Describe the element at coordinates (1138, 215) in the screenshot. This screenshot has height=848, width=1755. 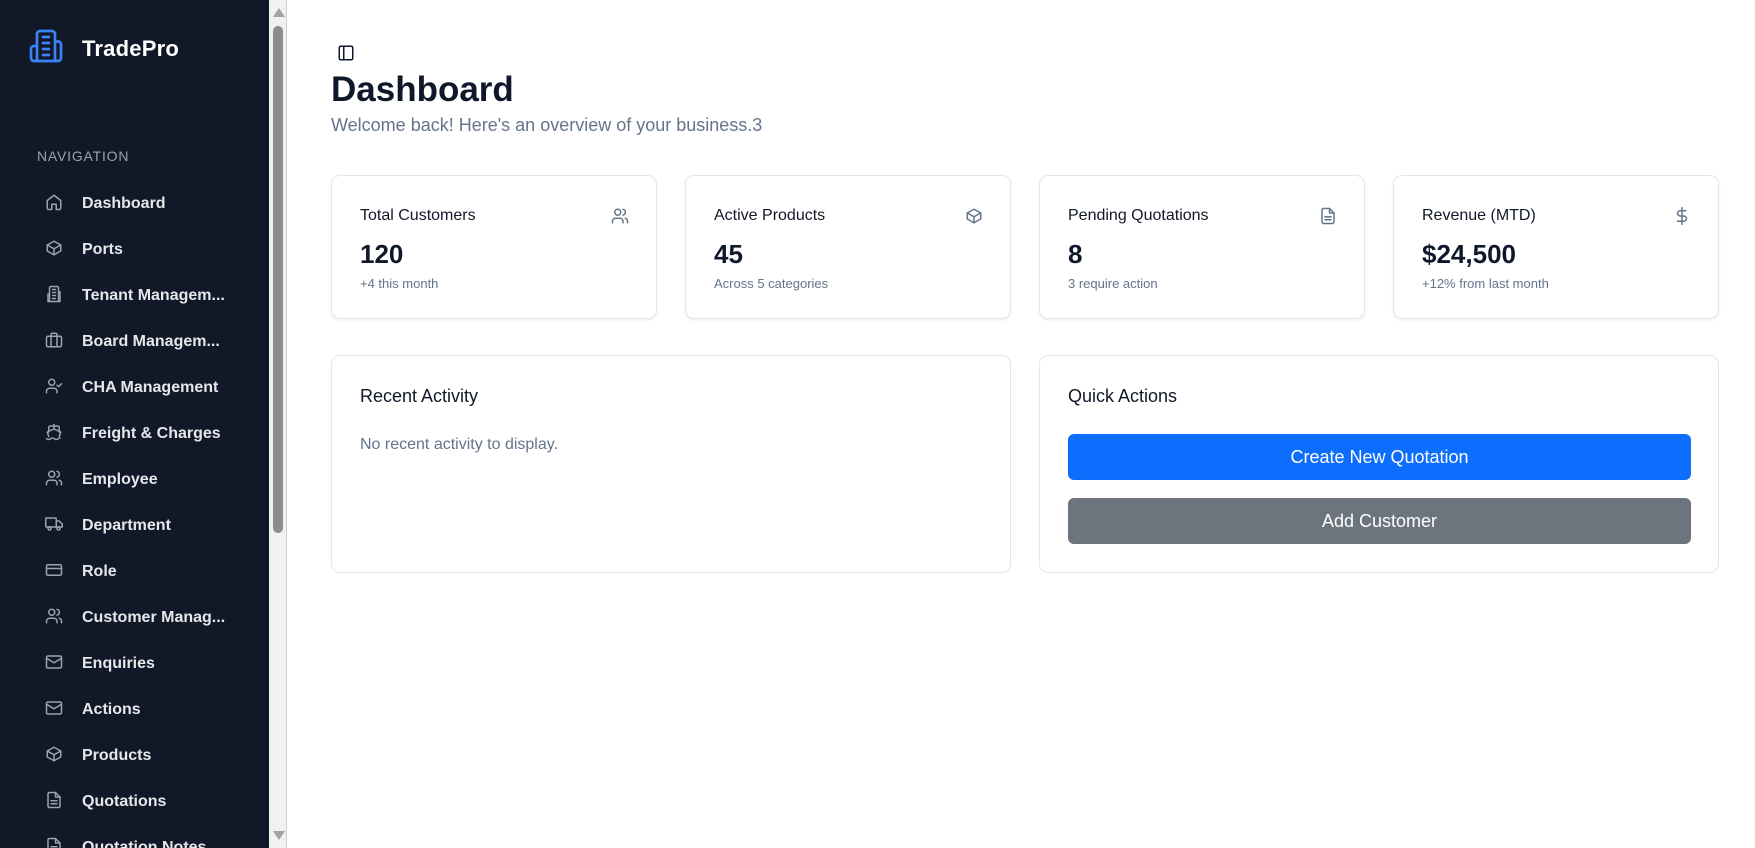
I see `stat-title: Pending Quotations` at that location.